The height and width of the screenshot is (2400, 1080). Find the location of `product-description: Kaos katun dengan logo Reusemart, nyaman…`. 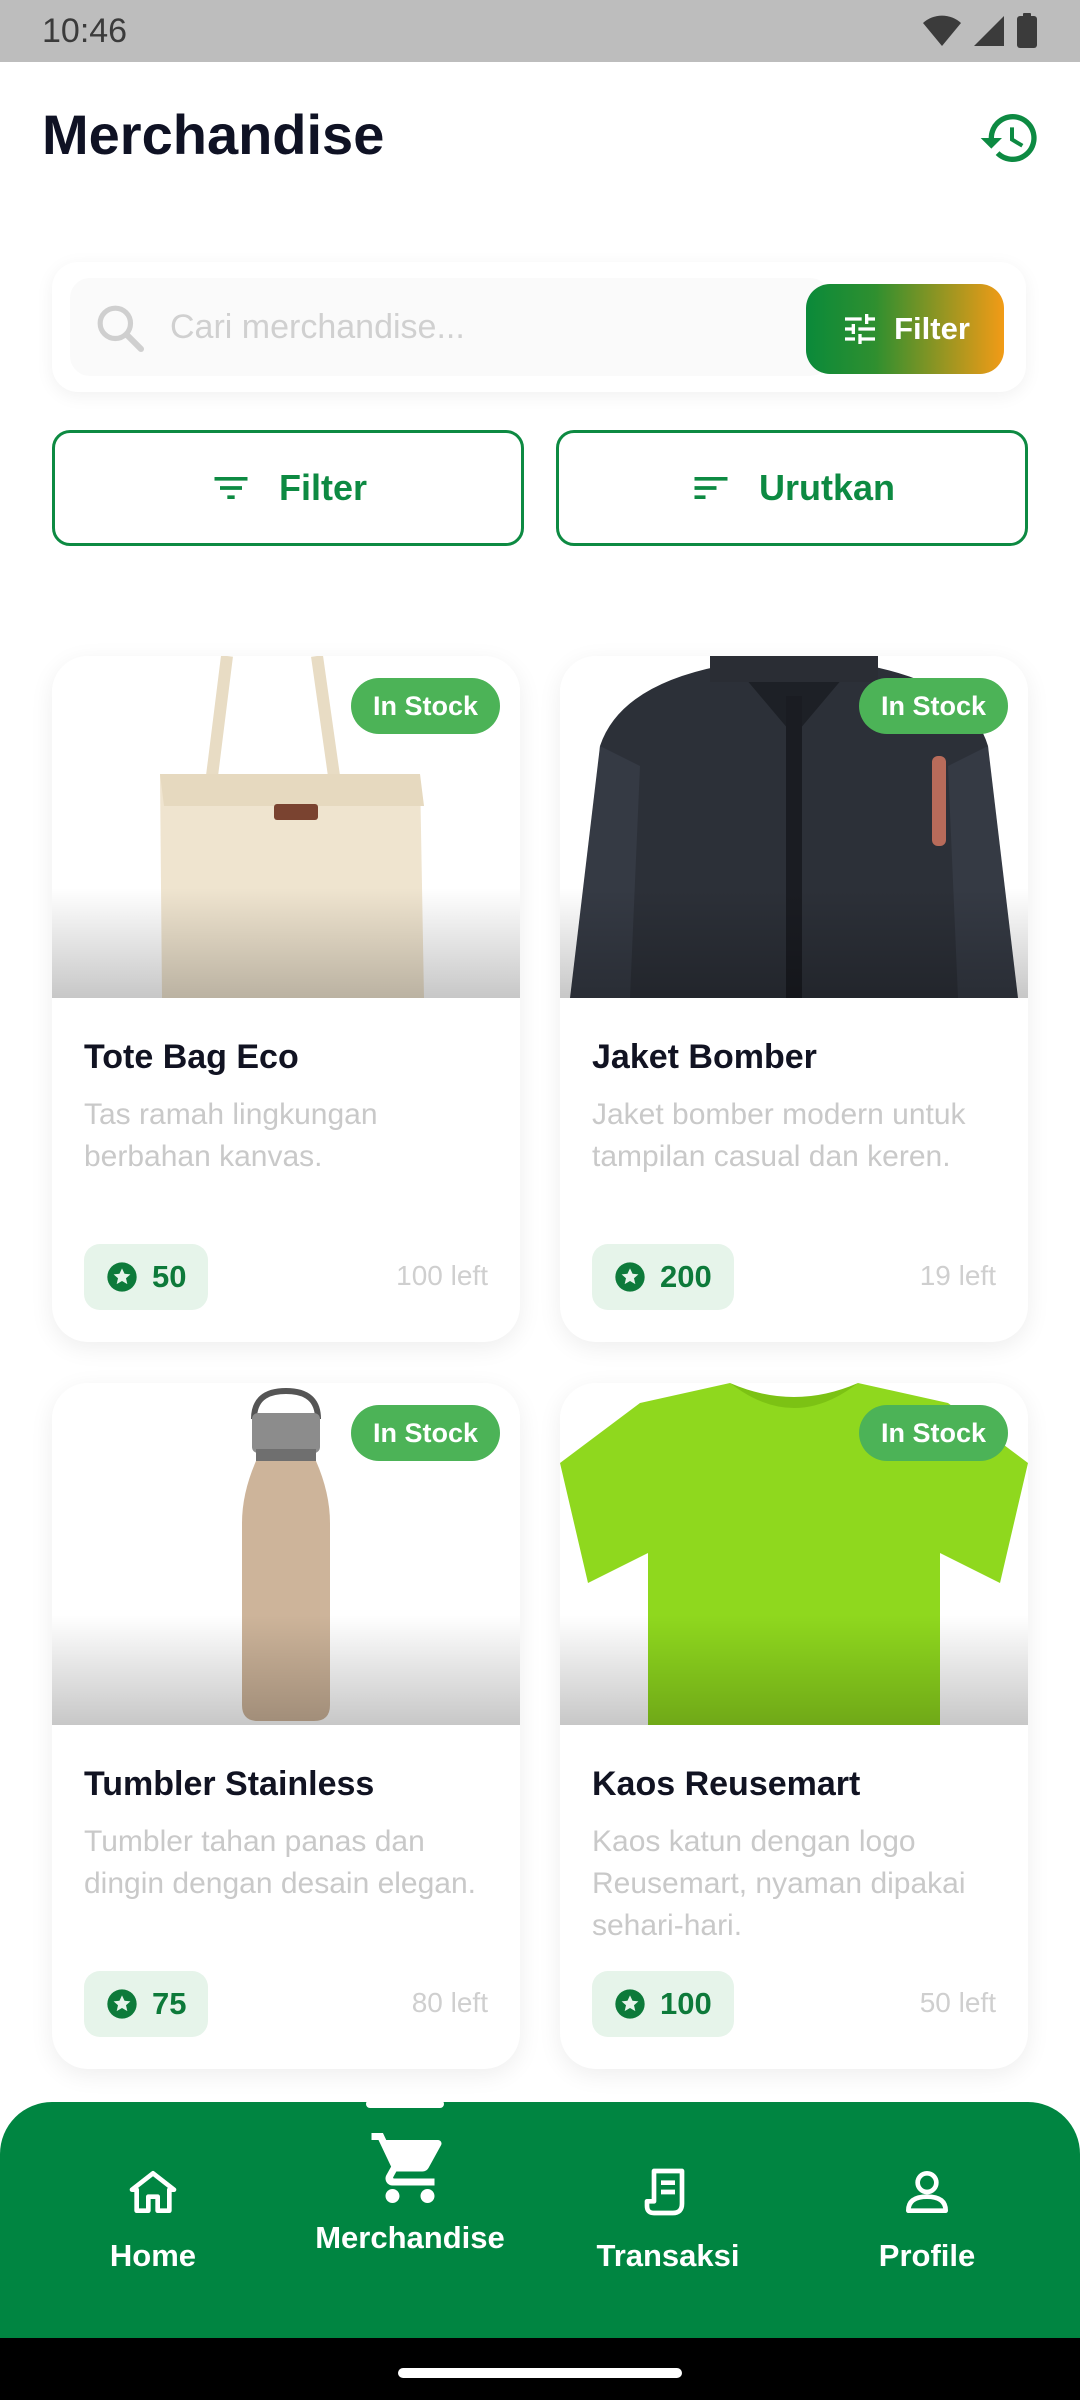

product-description: Kaos katun dengan logo Reusemart, nyaman… is located at coordinates (779, 1883).